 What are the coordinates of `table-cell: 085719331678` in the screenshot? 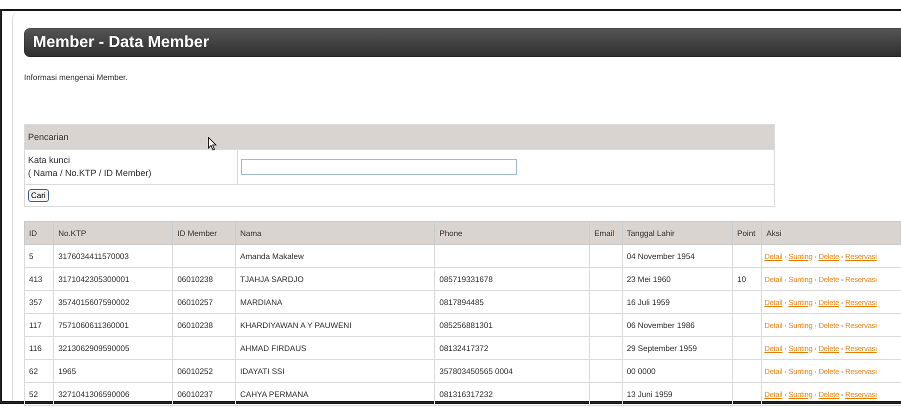 It's located at (512, 279).